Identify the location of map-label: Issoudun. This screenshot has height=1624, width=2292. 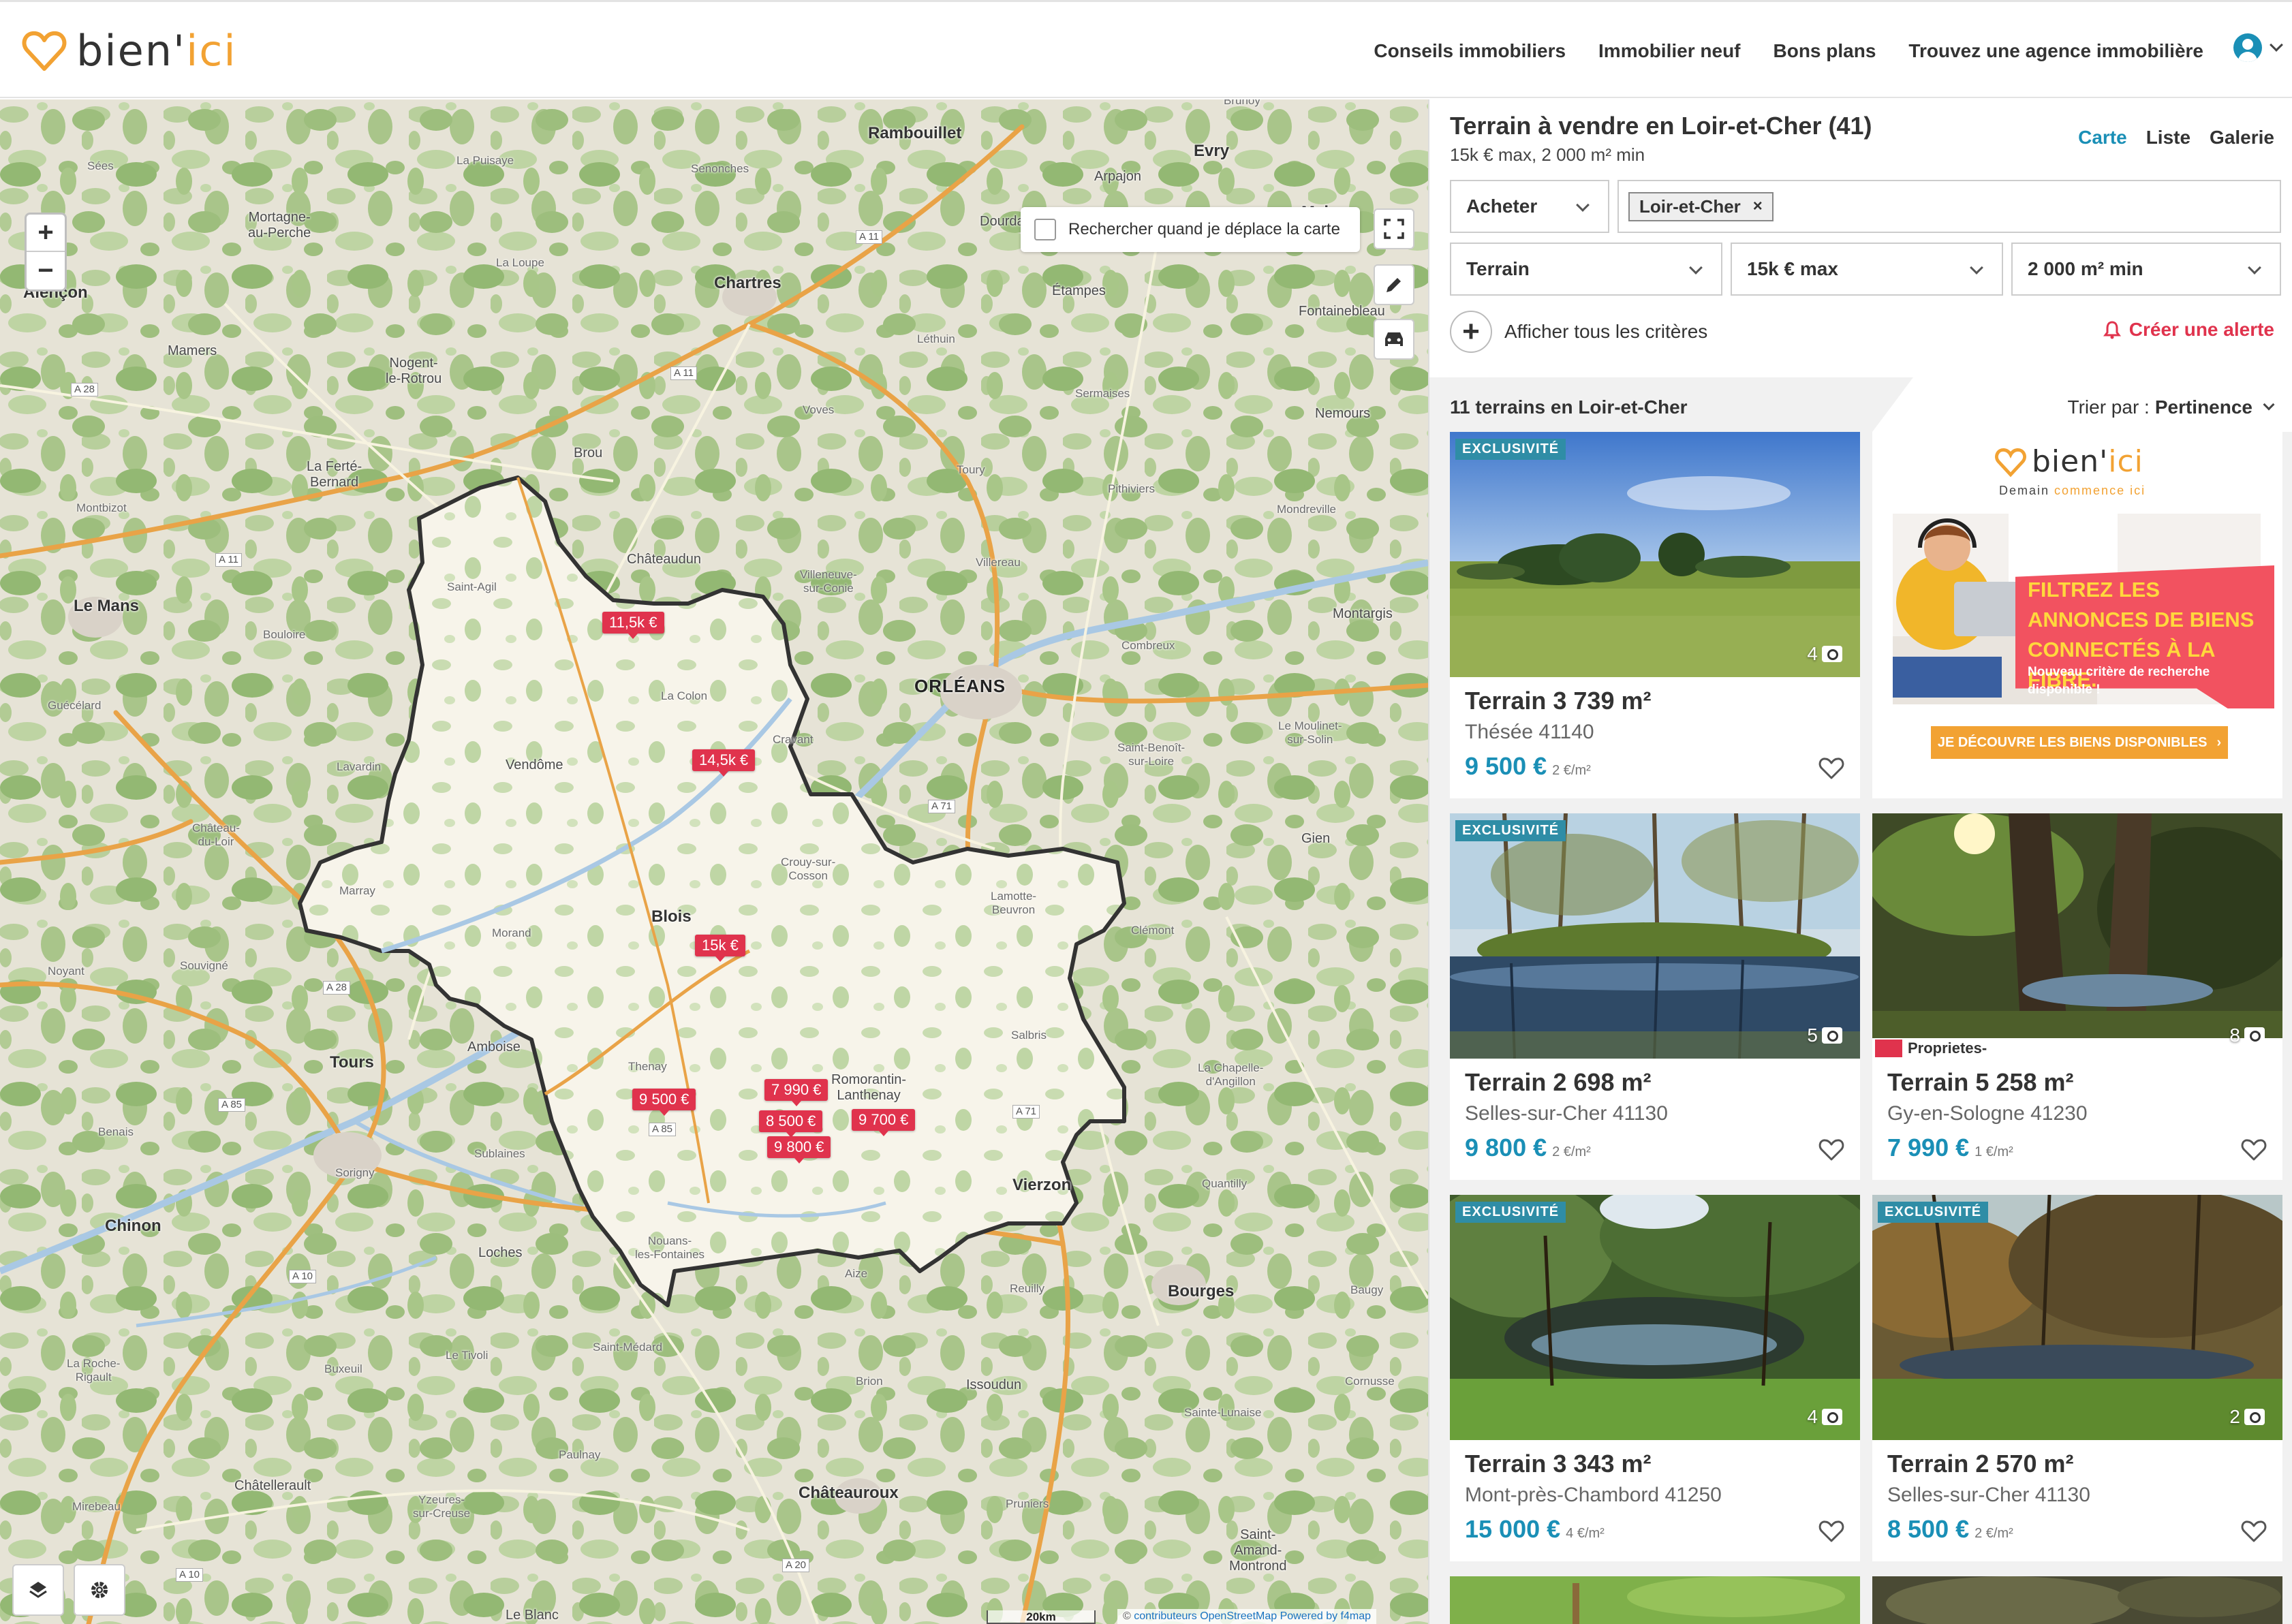
(994, 1384).